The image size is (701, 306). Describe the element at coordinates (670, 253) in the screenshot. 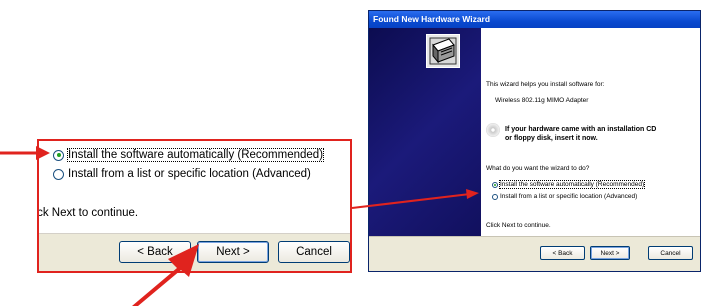

I see `wizard-cancel-button: Cancel` at that location.